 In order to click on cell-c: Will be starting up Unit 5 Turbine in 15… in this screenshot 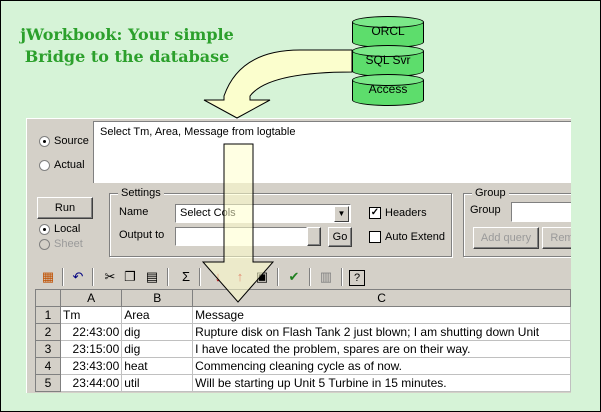, I will do `click(381, 383)`.